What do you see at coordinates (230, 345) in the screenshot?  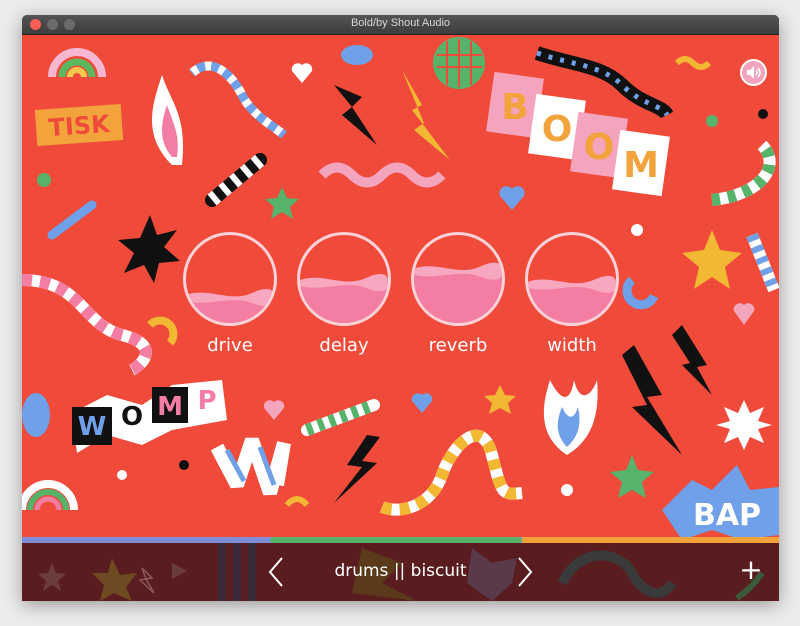 I see `knob-label: drive` at bounding box center [230, 345].